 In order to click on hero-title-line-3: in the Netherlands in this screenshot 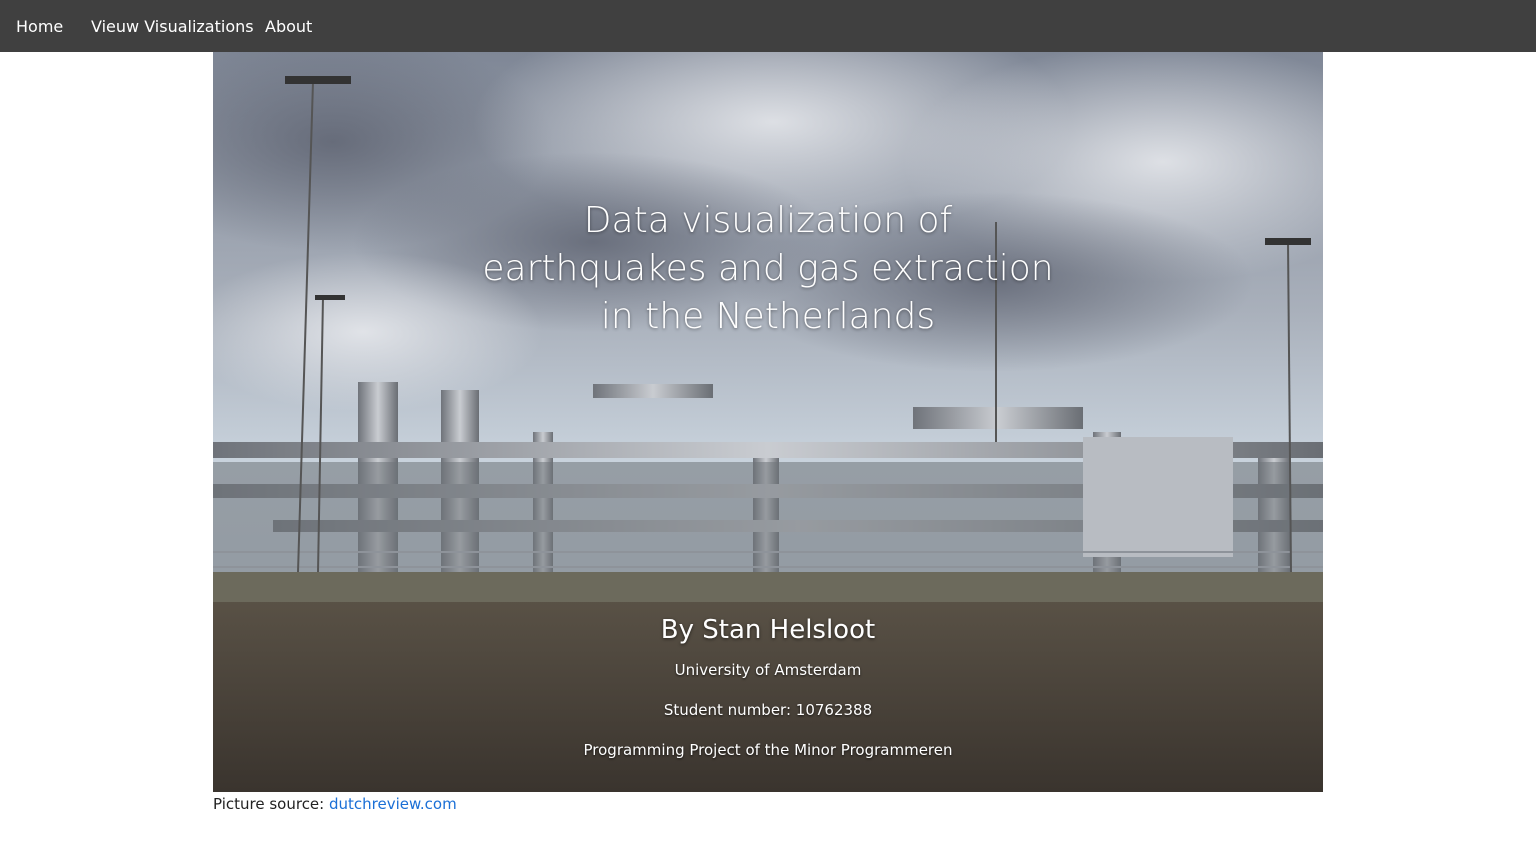, I will do `click(768, 316)`.